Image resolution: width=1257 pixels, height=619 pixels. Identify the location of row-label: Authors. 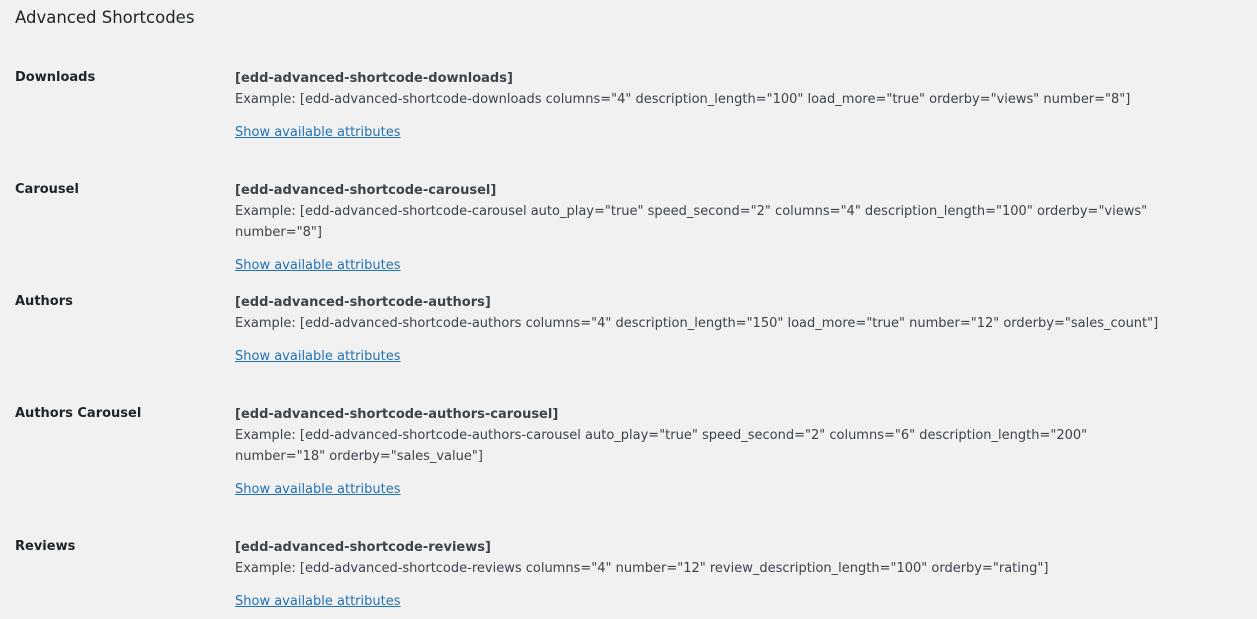
(44, 301).